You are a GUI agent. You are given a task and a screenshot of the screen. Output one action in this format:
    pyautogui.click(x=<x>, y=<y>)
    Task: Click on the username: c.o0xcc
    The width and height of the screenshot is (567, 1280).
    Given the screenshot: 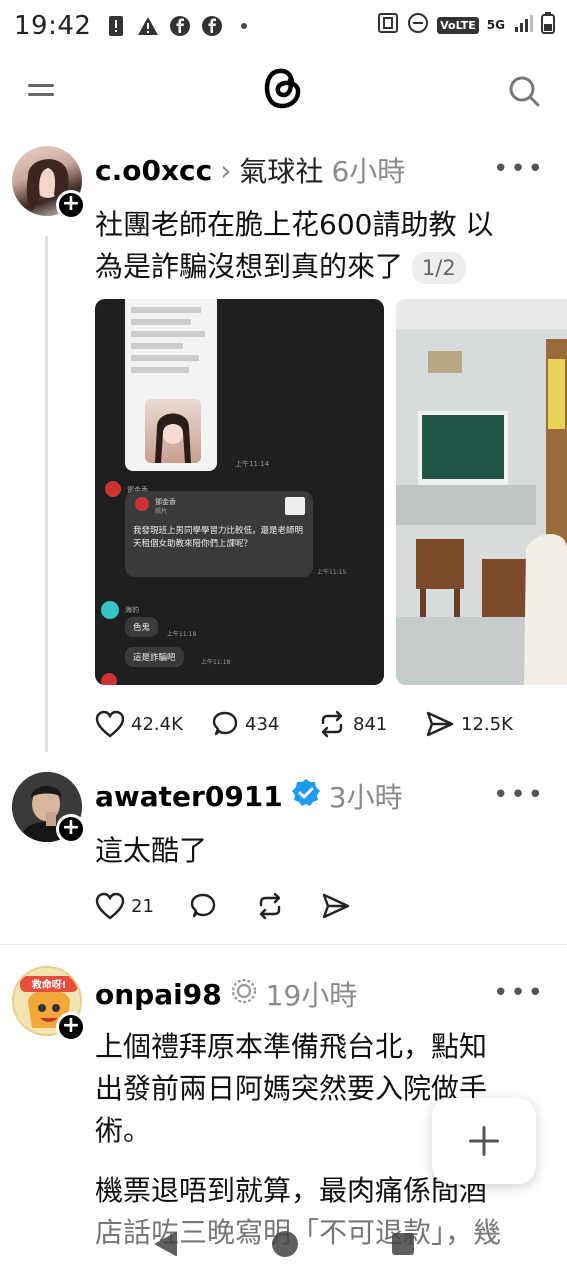 What is the action you would take?
    pyautogui.click(x=153, y=170)
    